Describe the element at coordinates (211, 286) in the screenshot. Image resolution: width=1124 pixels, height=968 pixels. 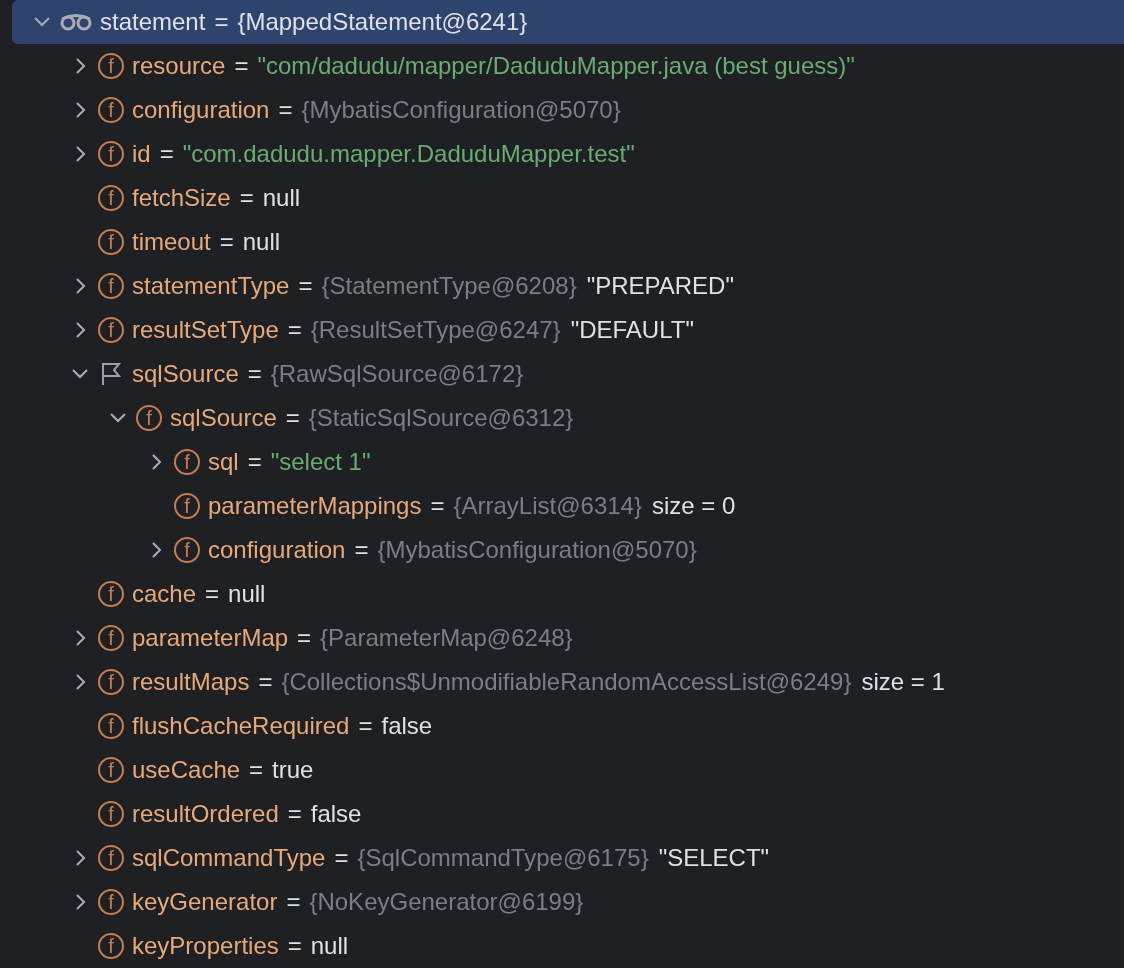
I see `variable-name: statementType` at that location.